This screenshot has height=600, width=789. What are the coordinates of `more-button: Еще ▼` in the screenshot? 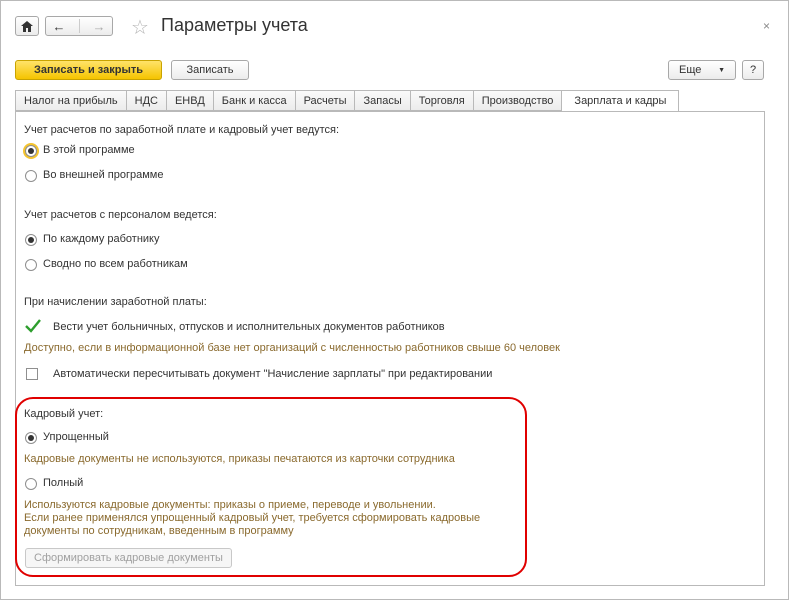 It's located at (702, 70).